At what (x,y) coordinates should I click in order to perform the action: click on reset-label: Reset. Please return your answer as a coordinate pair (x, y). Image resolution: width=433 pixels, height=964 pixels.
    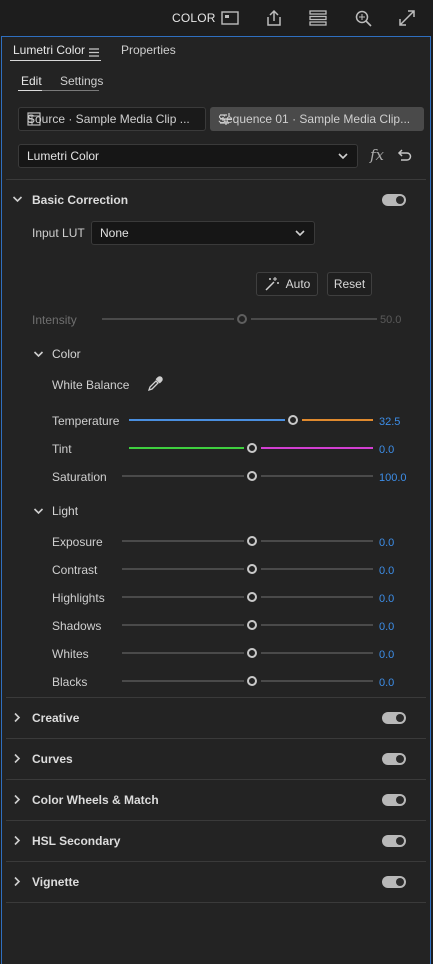
    Looking at the image, I should click on (349, 284).